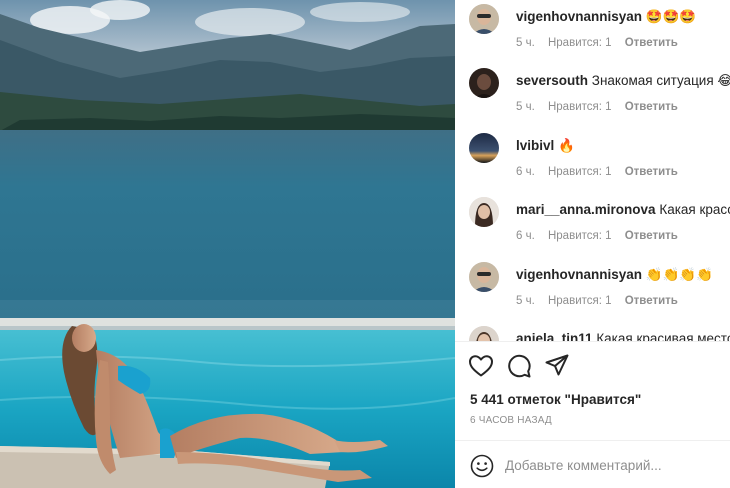 This screenshot has height=488, width=730. I want to click on comment-body: 🔥, so click(566, 145).